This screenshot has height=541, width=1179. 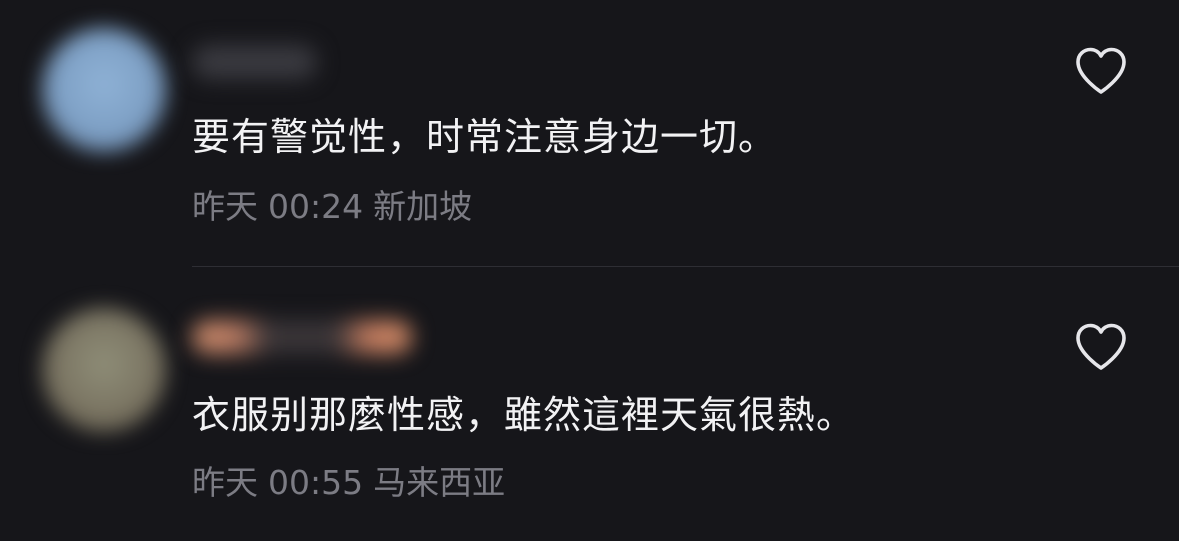 I want to click on comment-meta: 昨天 00:24 新加坡, so click(x=332, y=204).